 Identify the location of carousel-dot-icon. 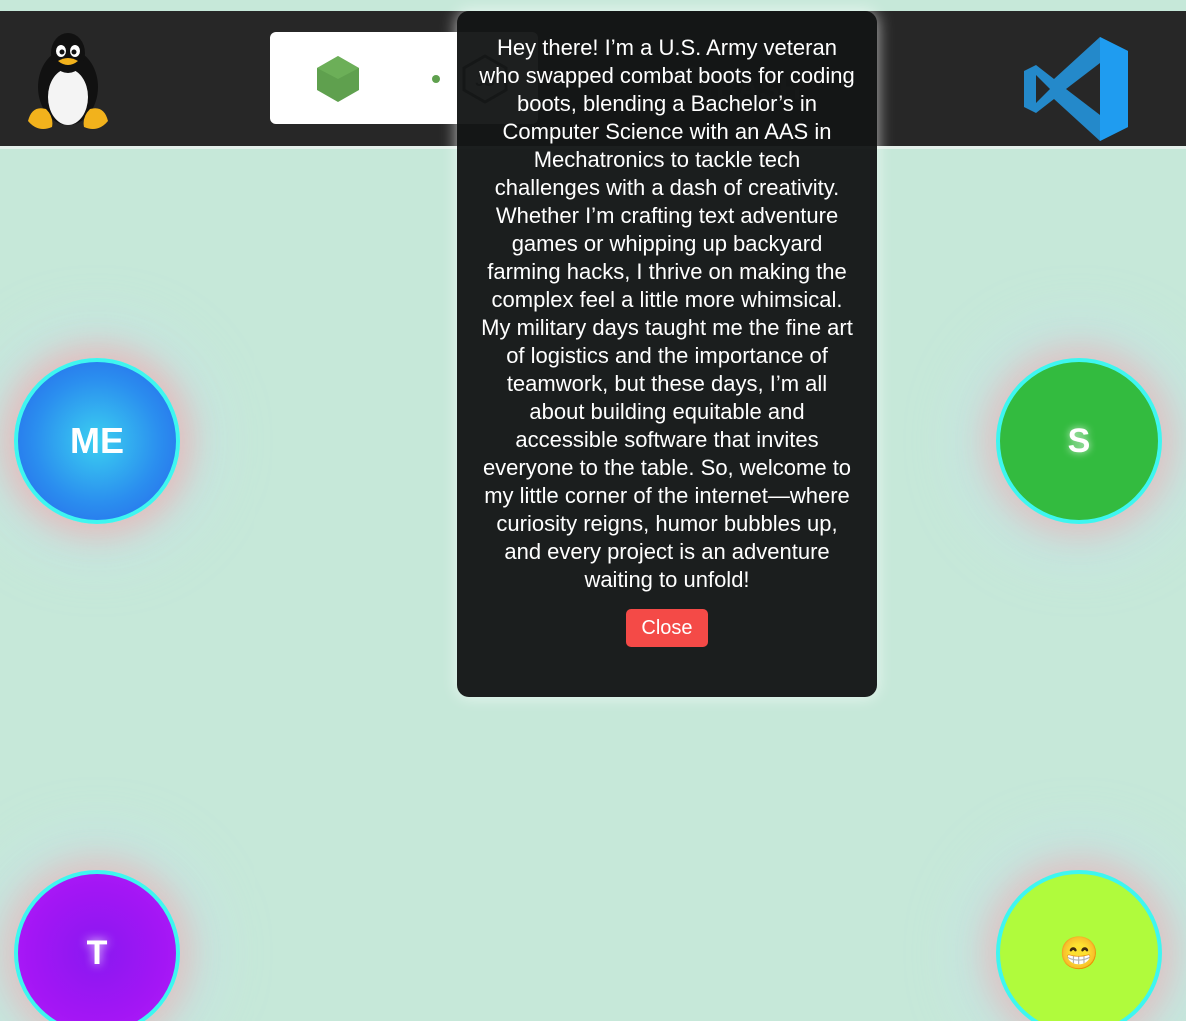
(436, 79).